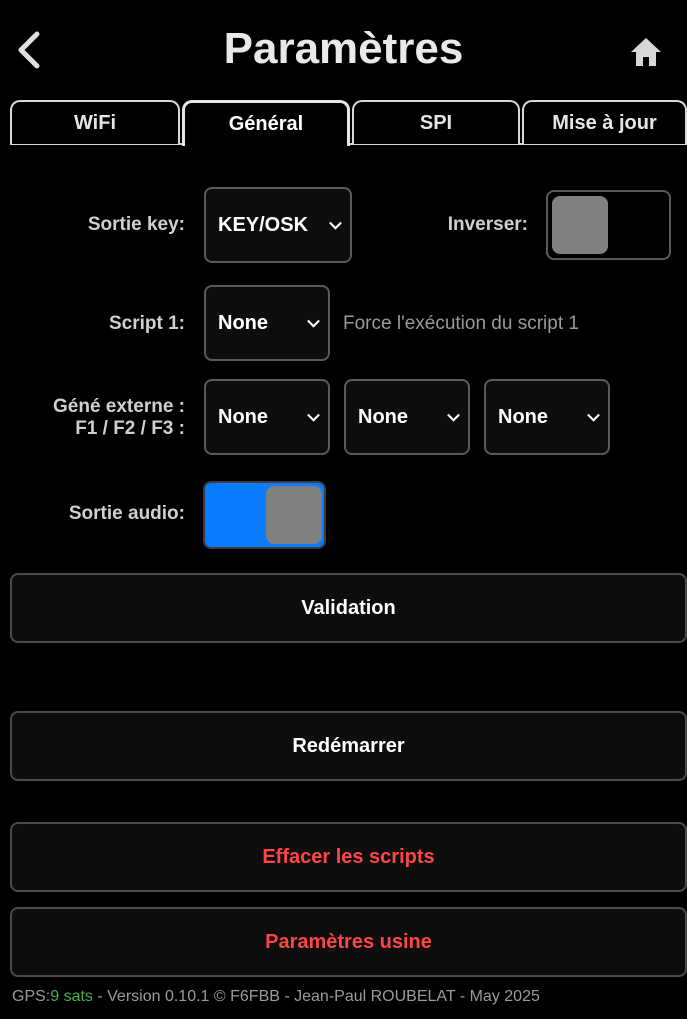 The width and height of the screenshot is (687, 1019). Describe the element at coordinates (348, 608) in the screenshot. I see `validation-button: Validation` at that location.